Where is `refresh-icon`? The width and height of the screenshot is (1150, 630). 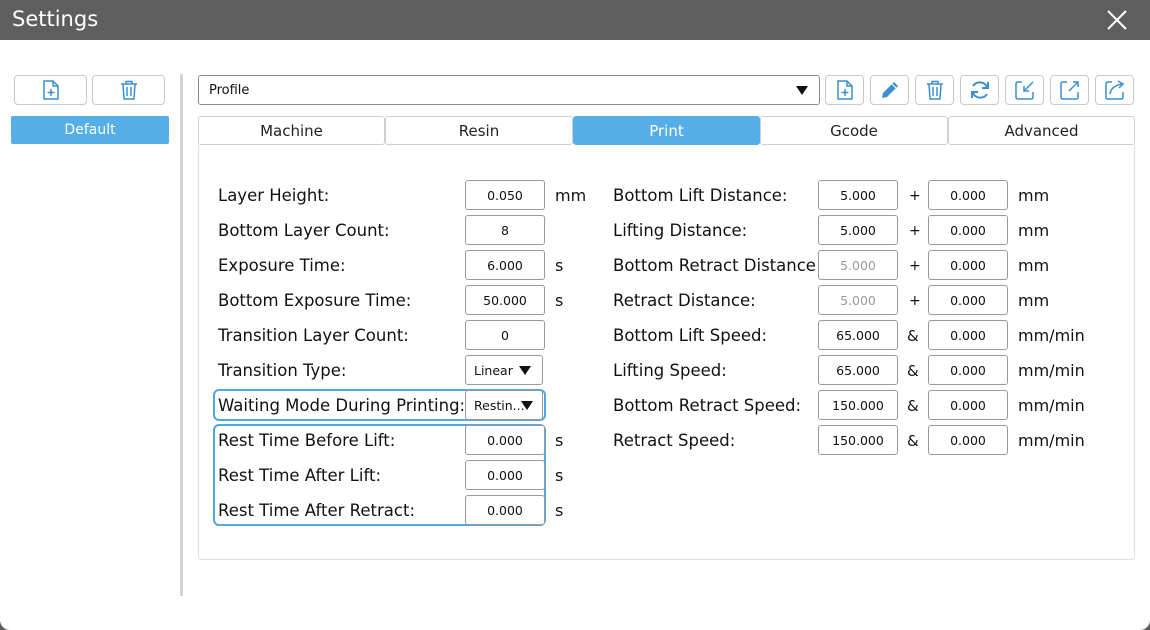 refresh-icon is located at coordinates (979, 90).